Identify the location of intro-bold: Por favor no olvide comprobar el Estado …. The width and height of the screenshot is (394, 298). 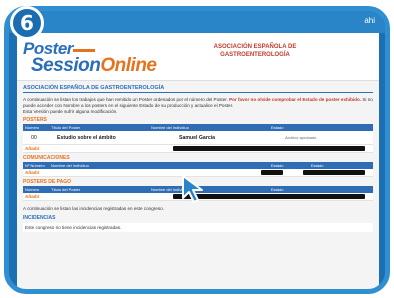
(295, 99).